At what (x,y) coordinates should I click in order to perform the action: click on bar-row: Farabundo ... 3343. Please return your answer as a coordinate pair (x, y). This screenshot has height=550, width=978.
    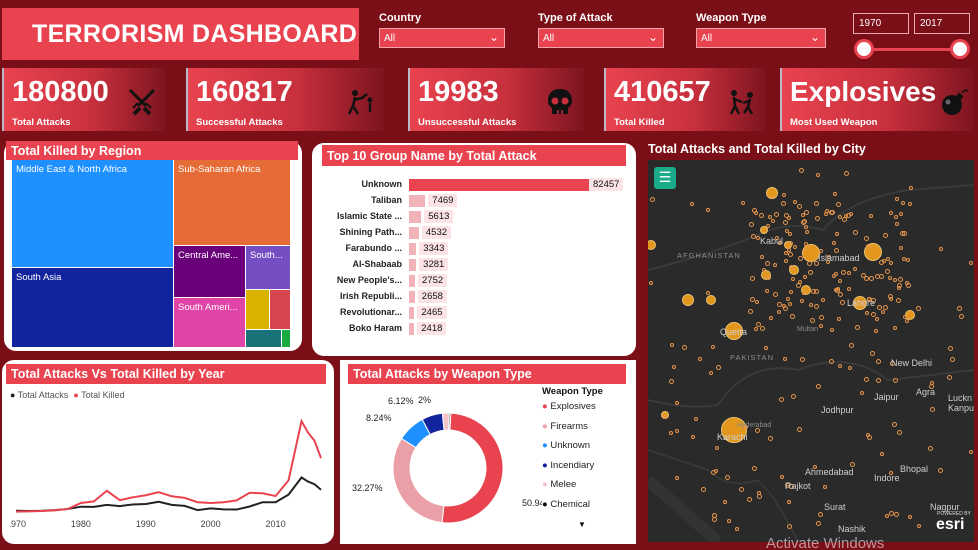
    Looking at the image, I should click on (471, 249).